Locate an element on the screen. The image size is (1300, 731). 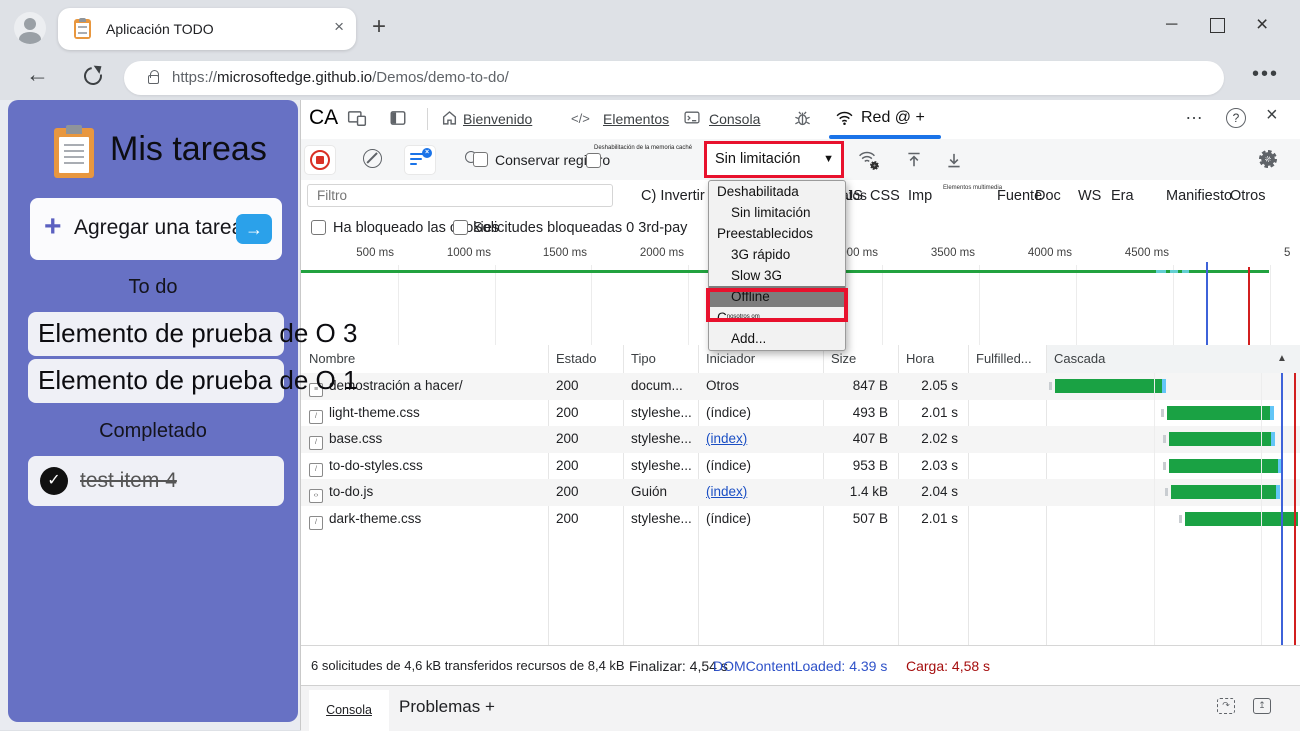
maximize-button is located at coordinates (1217, 25).